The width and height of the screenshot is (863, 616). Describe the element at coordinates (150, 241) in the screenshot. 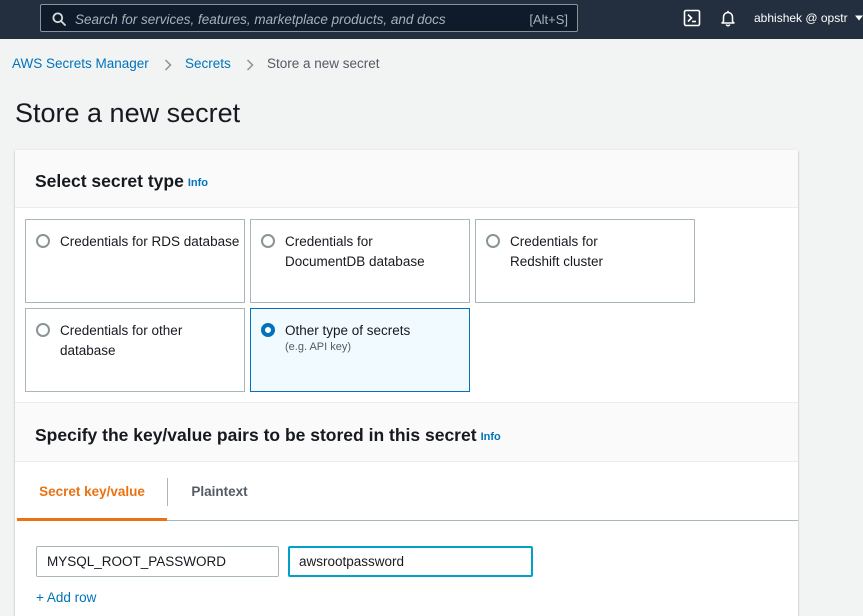

I see `option-label: Credentials for RDS database` at that location.